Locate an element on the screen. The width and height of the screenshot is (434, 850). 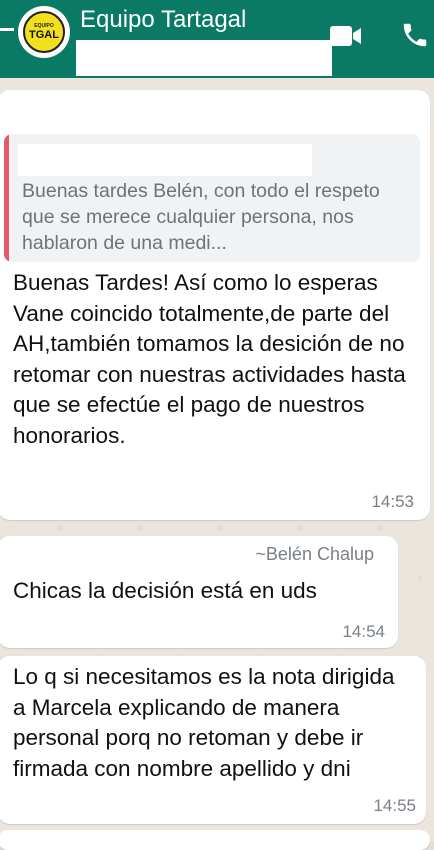
logo-line-1: EQUIPO is located at coordinates (44, 25).